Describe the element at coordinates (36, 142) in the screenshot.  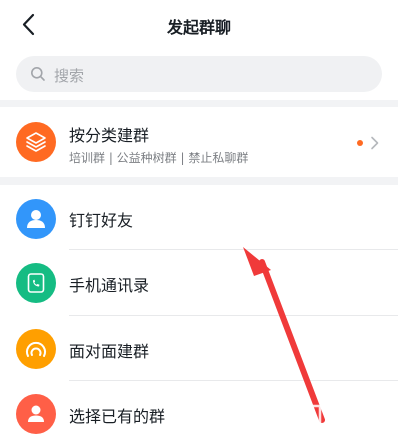
I see `layers-icon` at that location.